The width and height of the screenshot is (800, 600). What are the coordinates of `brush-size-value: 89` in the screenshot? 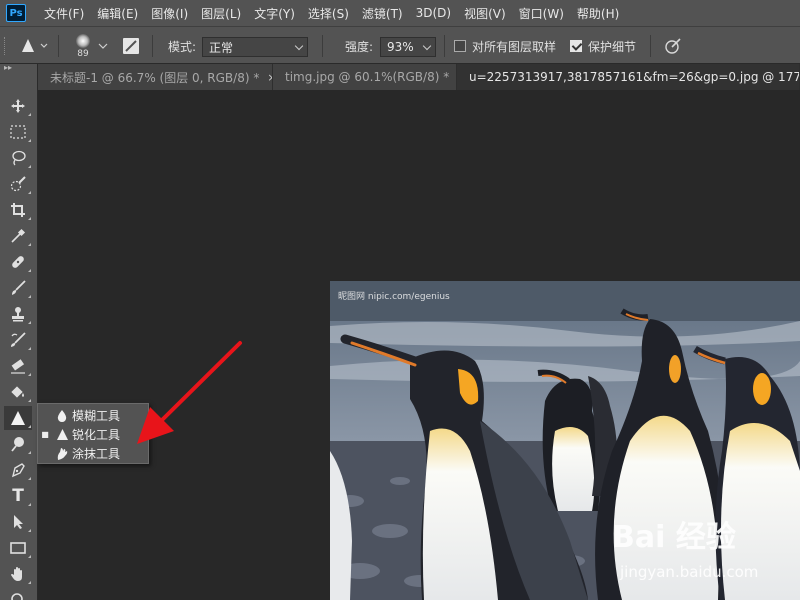 It's located at (83, 53).